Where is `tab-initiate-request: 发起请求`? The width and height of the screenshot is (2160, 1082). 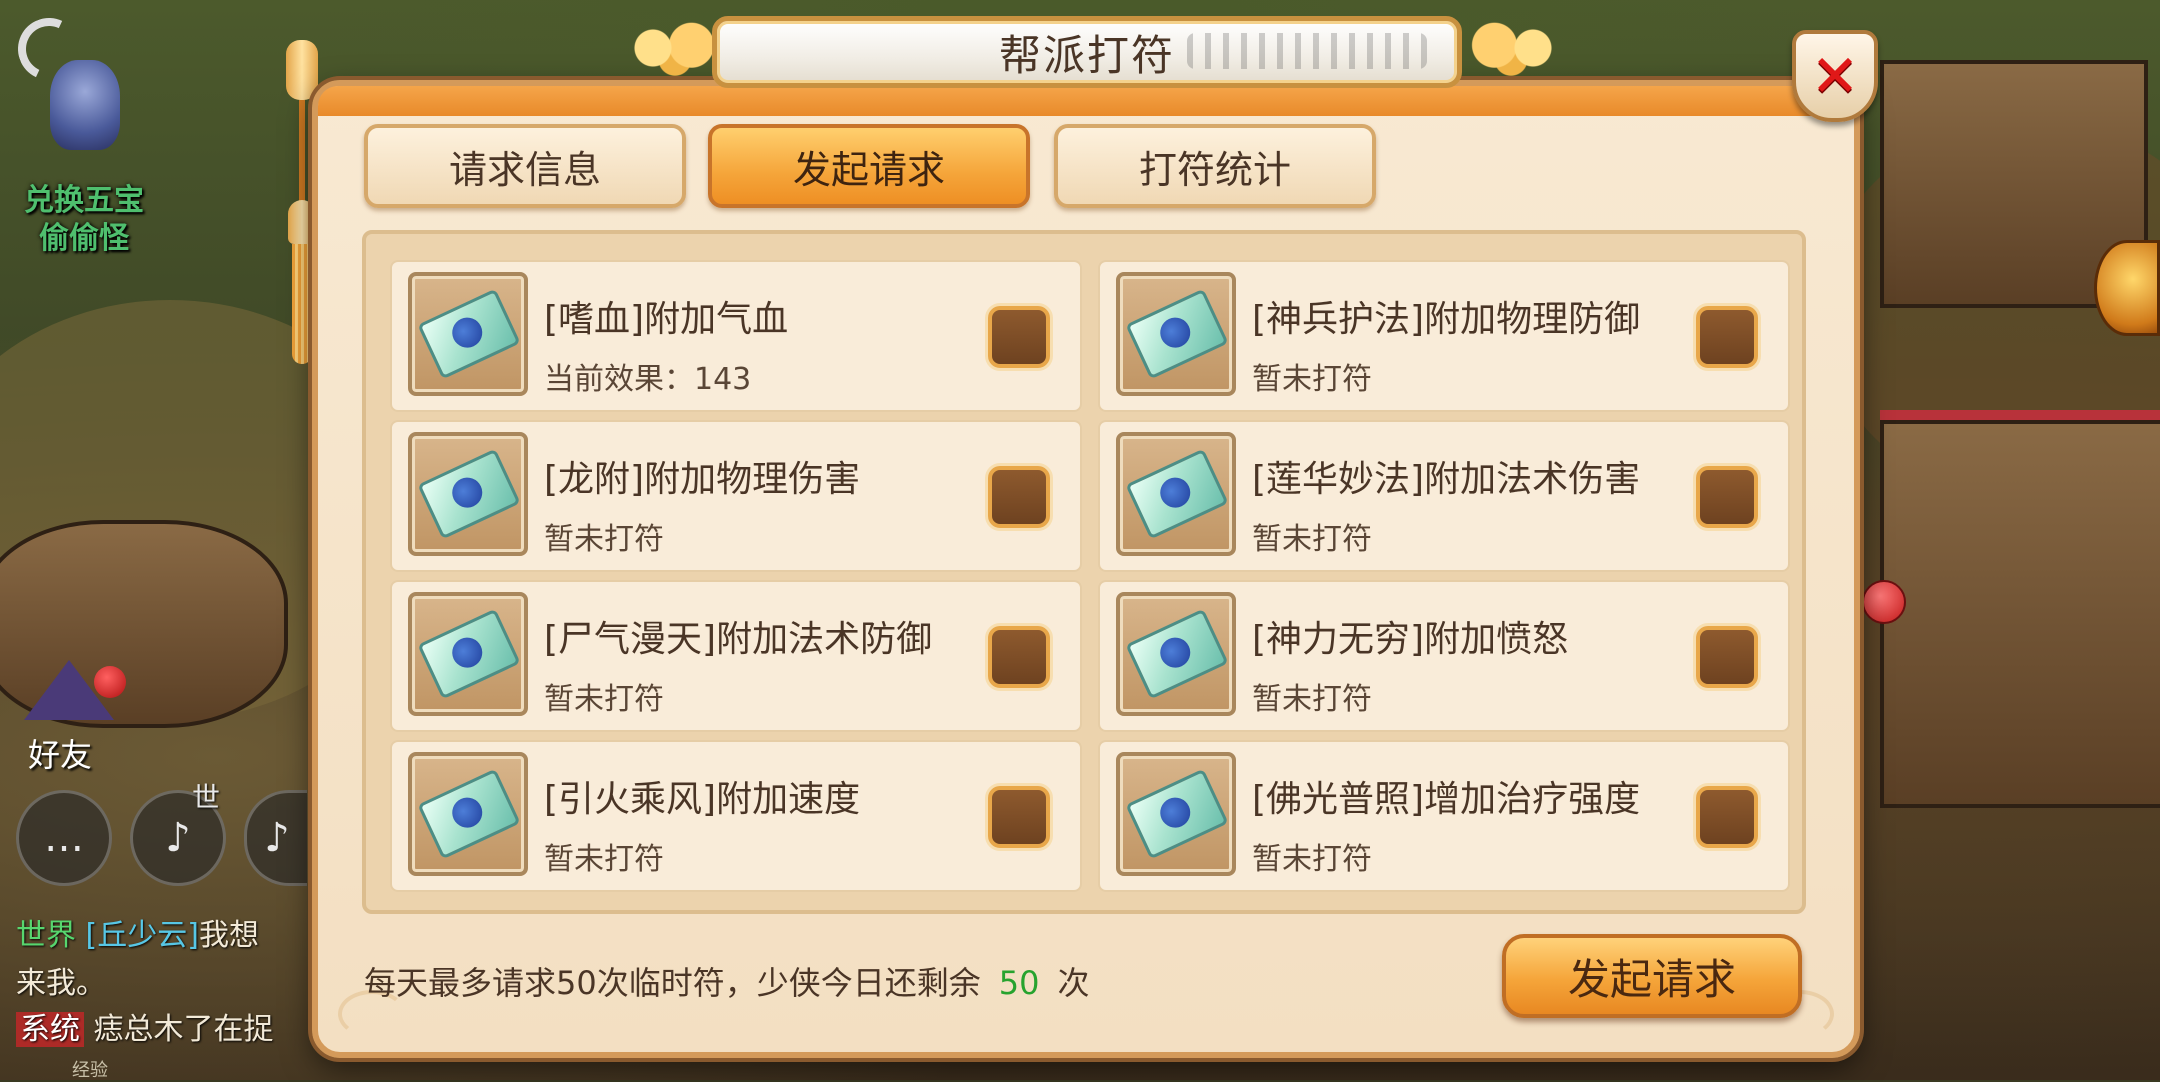 tab-initiate-request: 发起请求 is located at coordinates (869, 166).